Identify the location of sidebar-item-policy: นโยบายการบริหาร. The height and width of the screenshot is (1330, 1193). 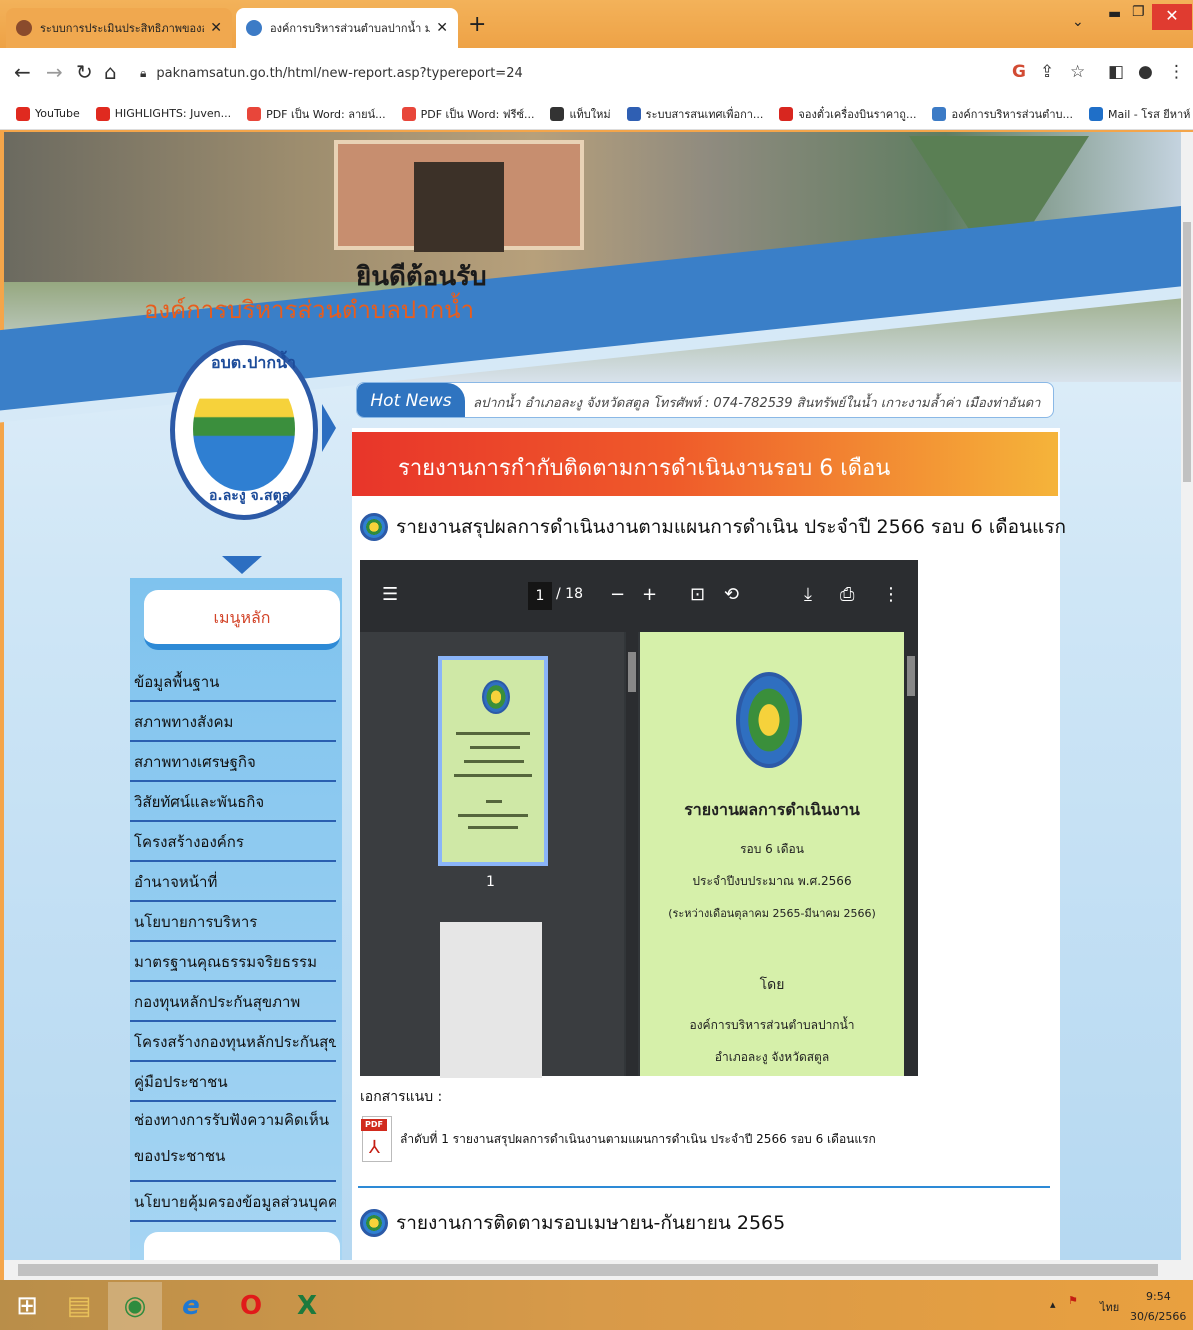
(233, 922).